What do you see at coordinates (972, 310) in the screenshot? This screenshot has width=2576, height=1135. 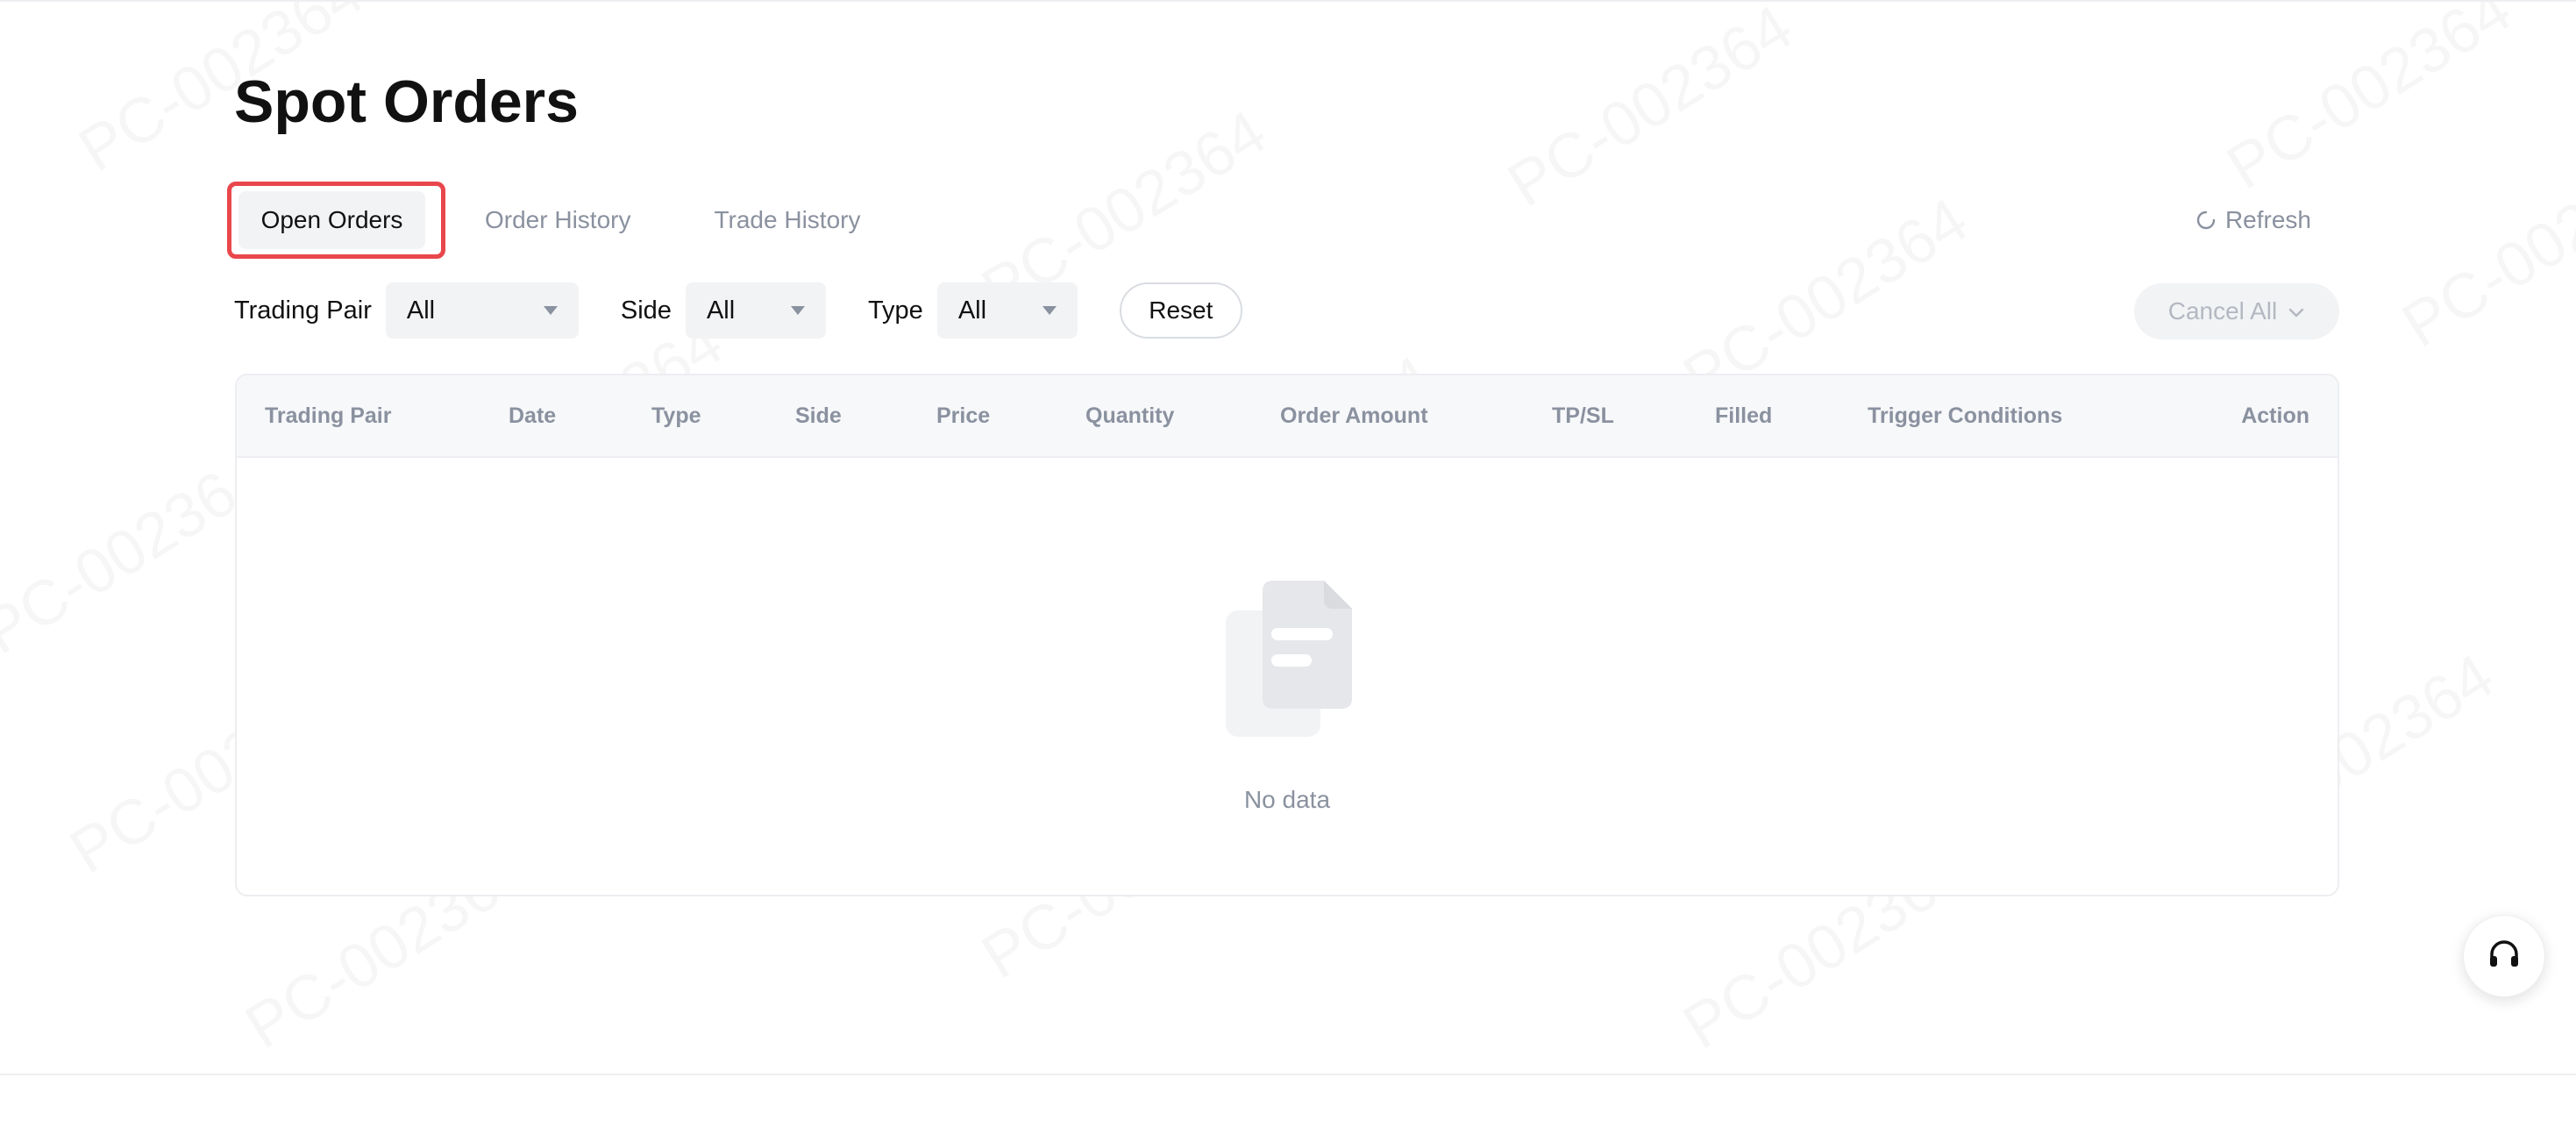 I see `type-select-value: All` at bounding box center [972, 310].